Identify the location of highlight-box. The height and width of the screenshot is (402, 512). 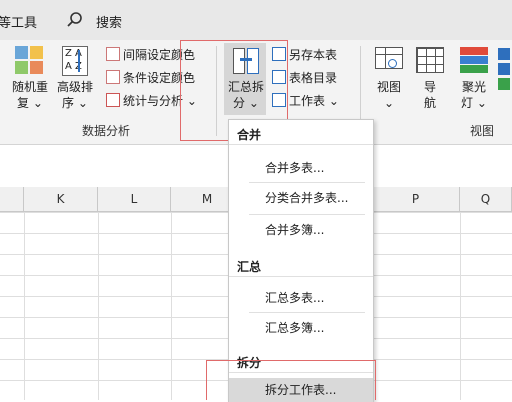
(291, 380).